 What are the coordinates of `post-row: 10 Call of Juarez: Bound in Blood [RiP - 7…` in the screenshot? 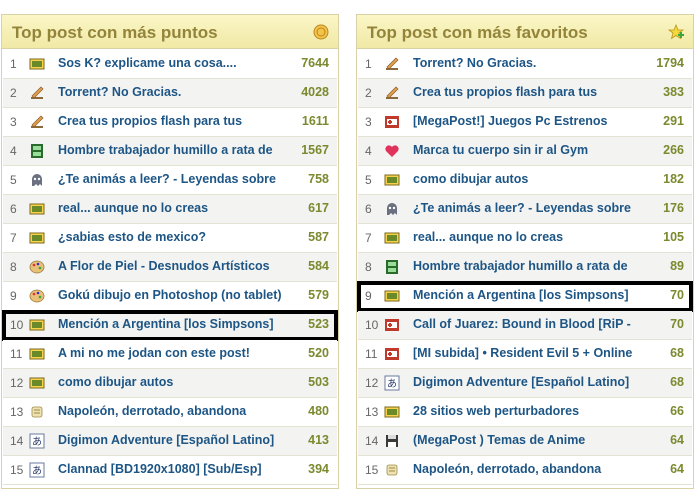 It's located at (525, 325).